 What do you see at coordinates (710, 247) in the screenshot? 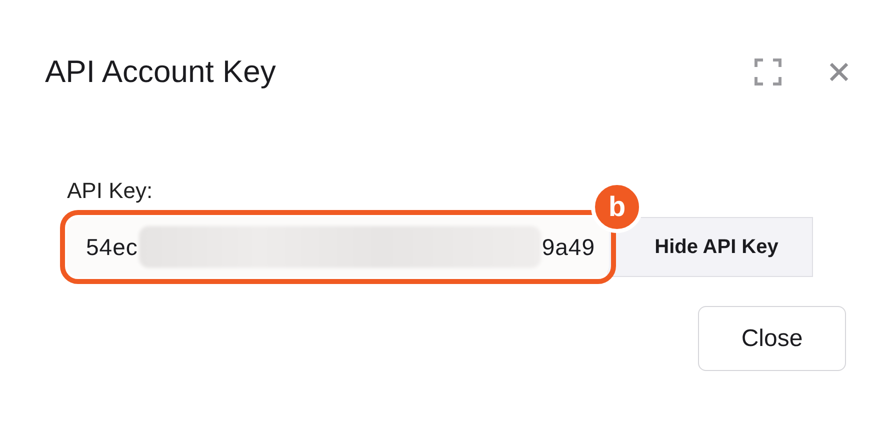
I see `hide-api-key-button: Hide API Key` at bounding box center [710, 247].